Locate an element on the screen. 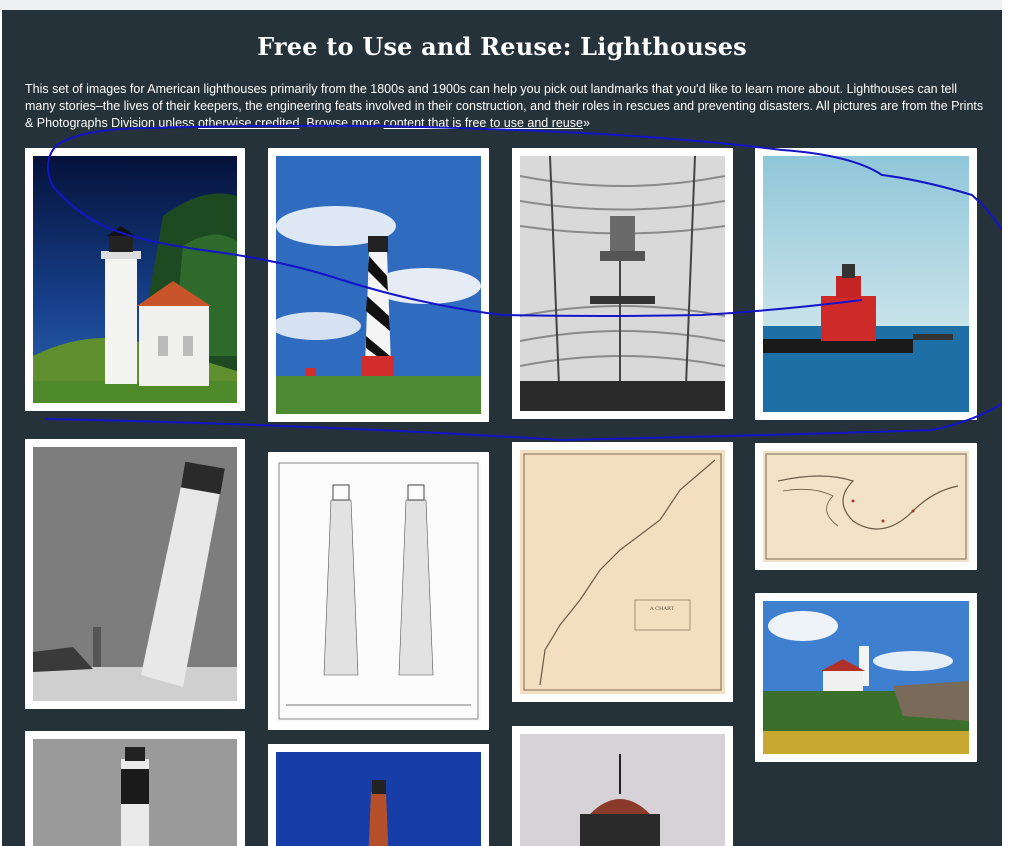  lighthouse-drawing is located at coordinates (378, 591).